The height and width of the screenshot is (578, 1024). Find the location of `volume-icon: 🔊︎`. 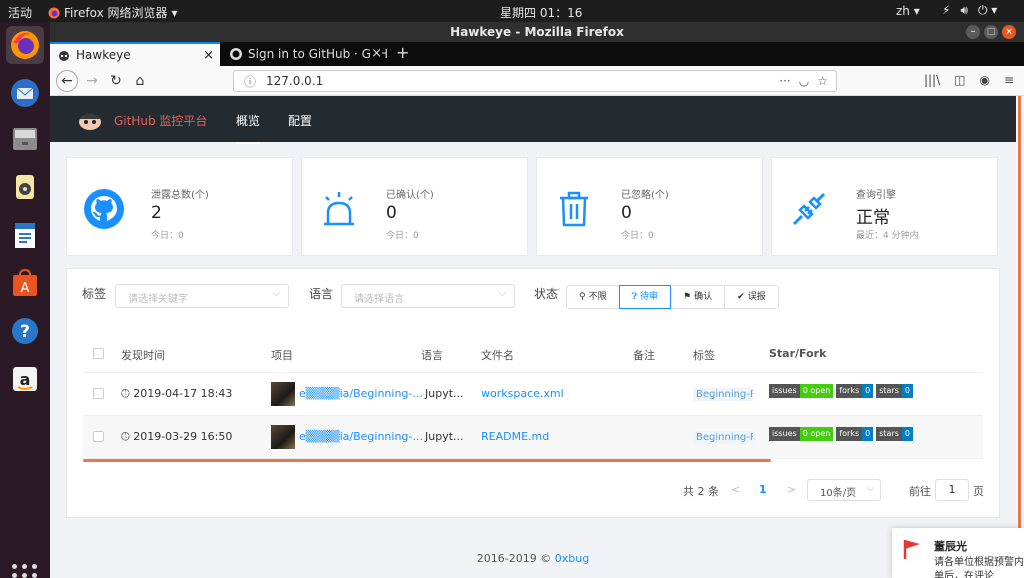

volume-icon: 🔊︎ is located at coordinates (964, 10).